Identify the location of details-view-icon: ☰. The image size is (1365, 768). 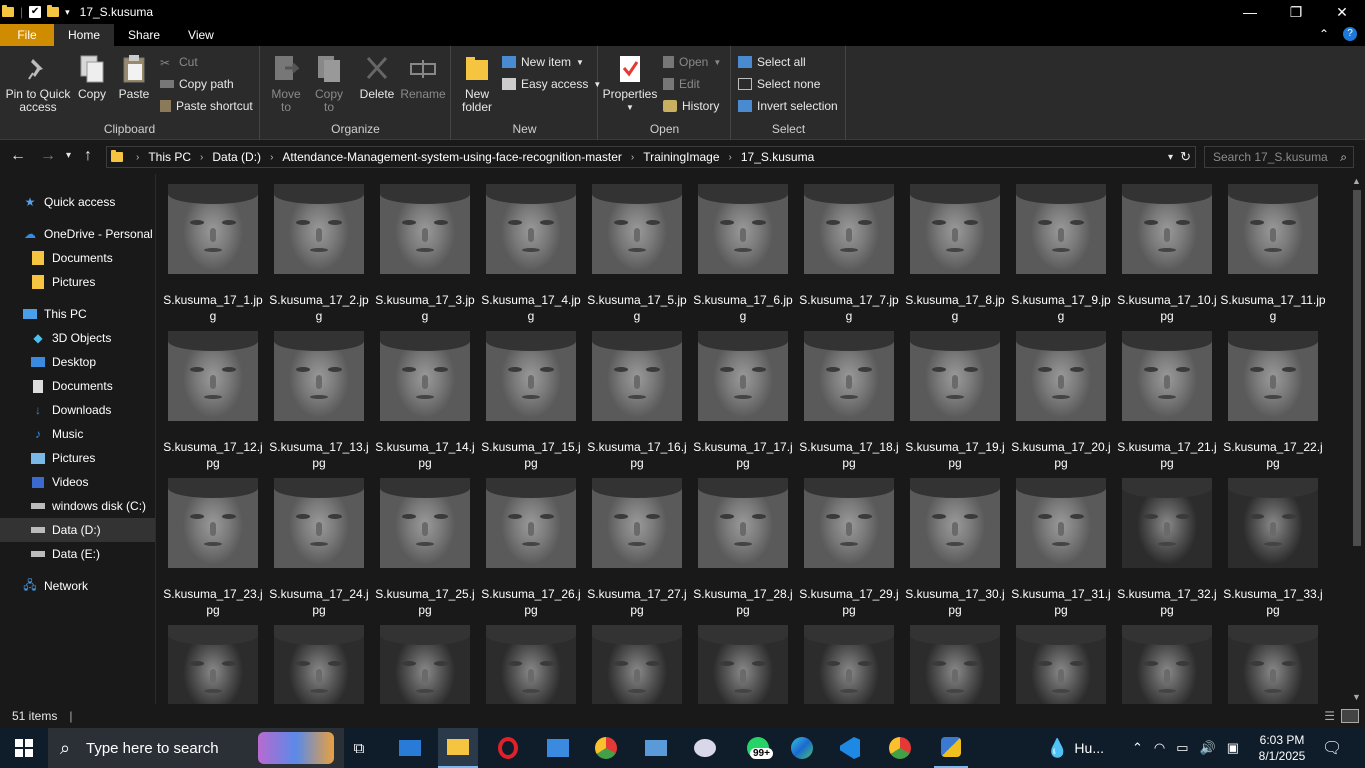
(1329, 716).